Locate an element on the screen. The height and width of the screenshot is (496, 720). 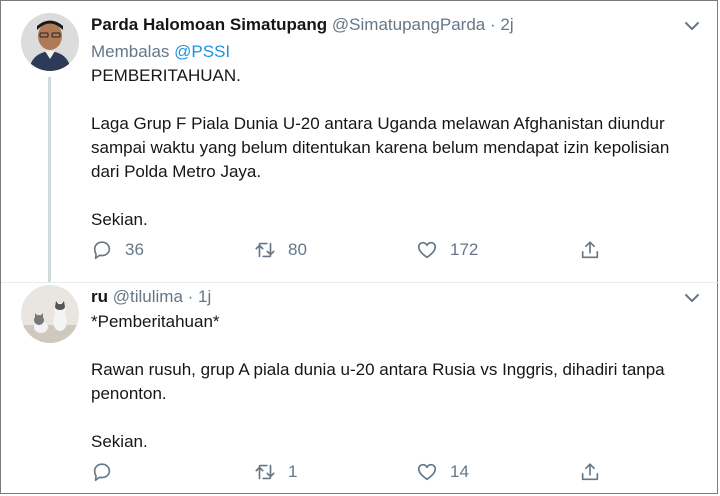
tweet-actions: 36 80 172 is located at coordinates (351, 250).